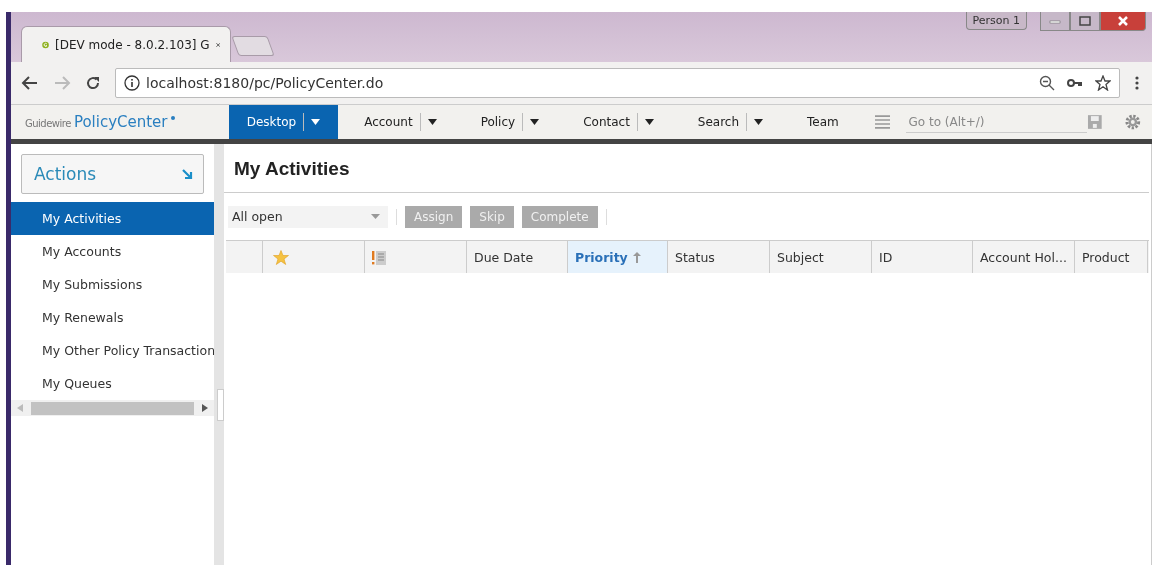 The height and width of the screenshot is (565, 1152). What do you see at coordinates (112, 251) in the screenshot?
I see `sidebar-item: My Accounts` at bounding box center [112, 251].